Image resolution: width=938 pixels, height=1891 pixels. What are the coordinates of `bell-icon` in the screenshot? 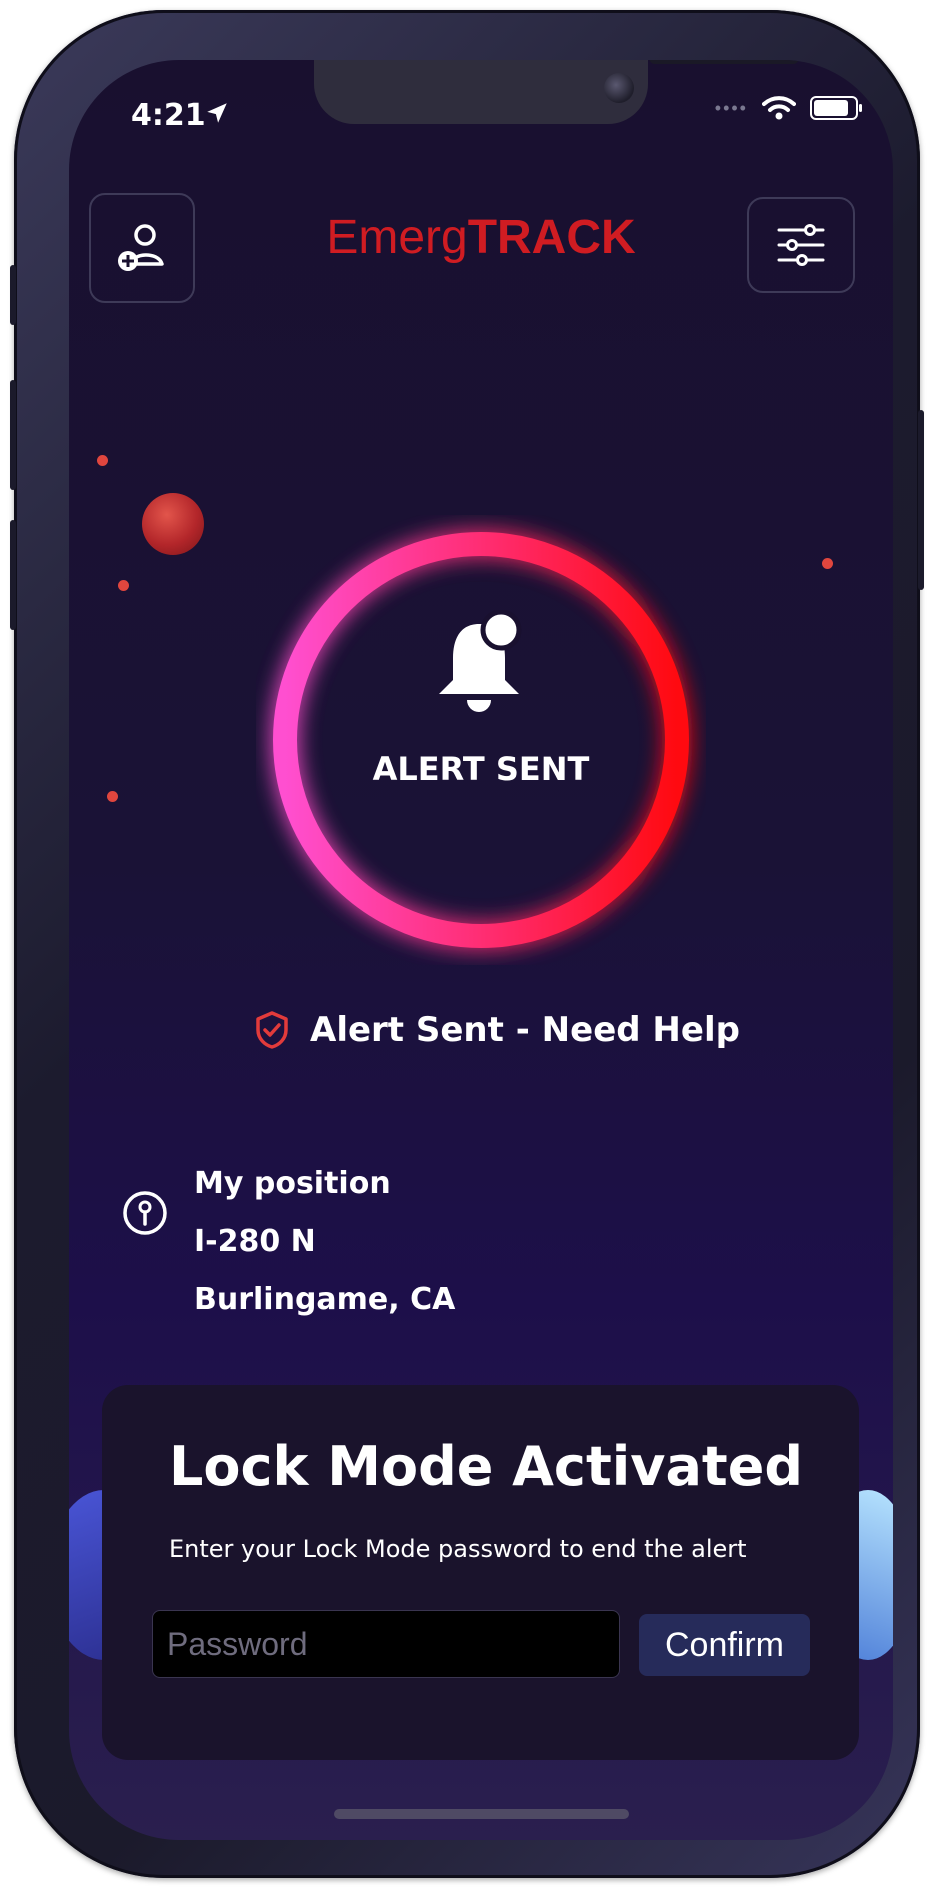 It's located at (480, 661).